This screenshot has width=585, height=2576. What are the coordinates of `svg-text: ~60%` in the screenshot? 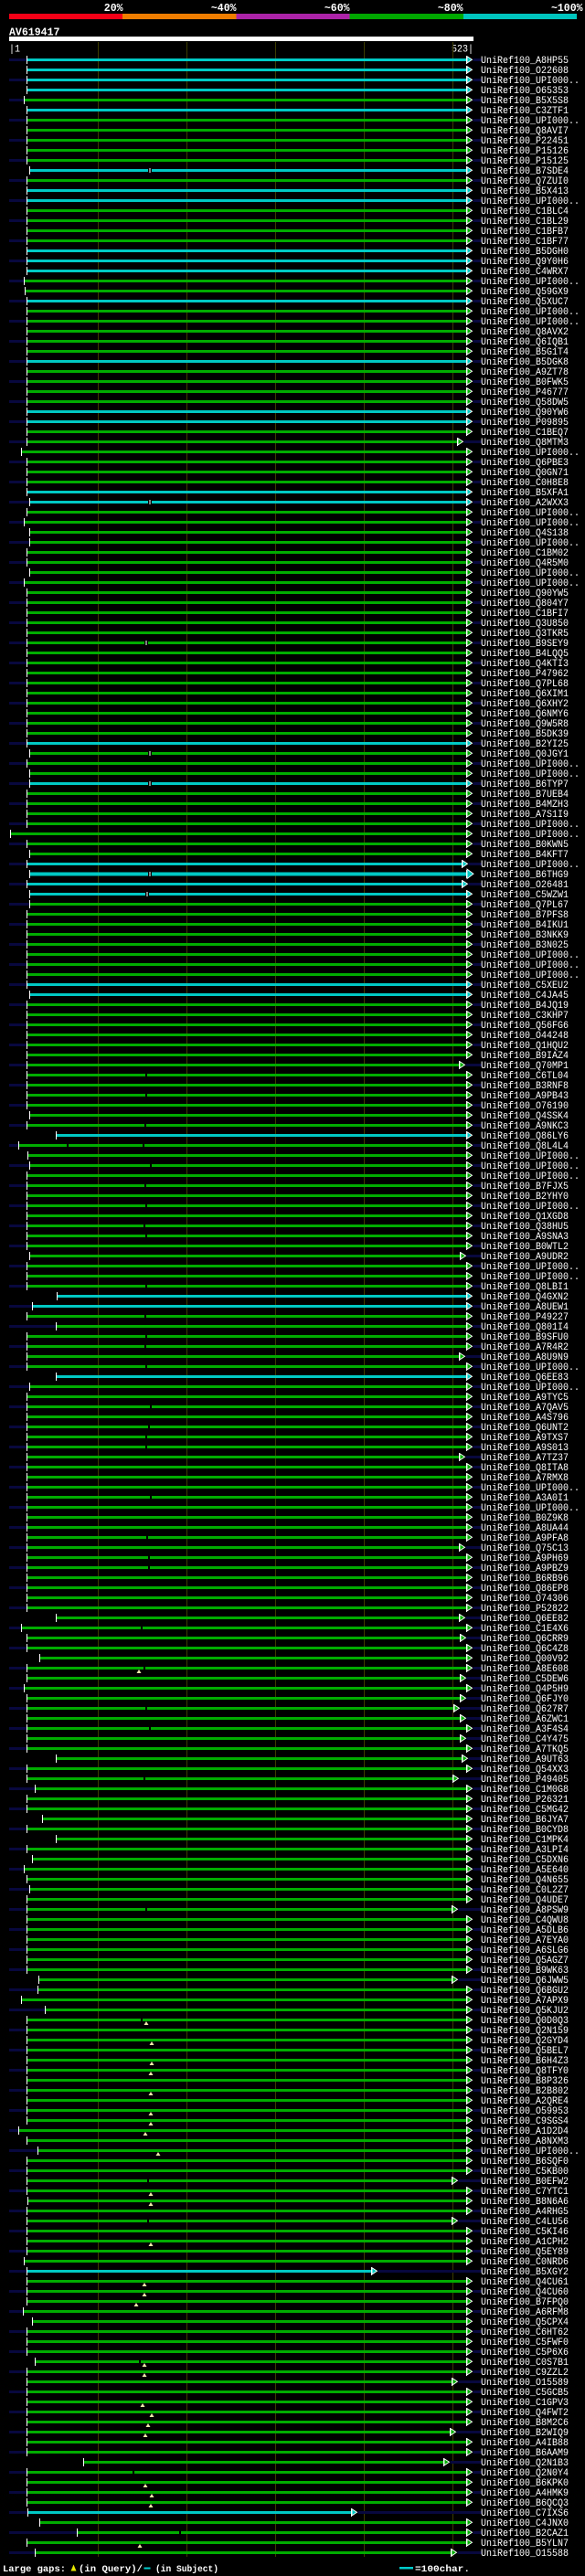 It's located at (337, 9).